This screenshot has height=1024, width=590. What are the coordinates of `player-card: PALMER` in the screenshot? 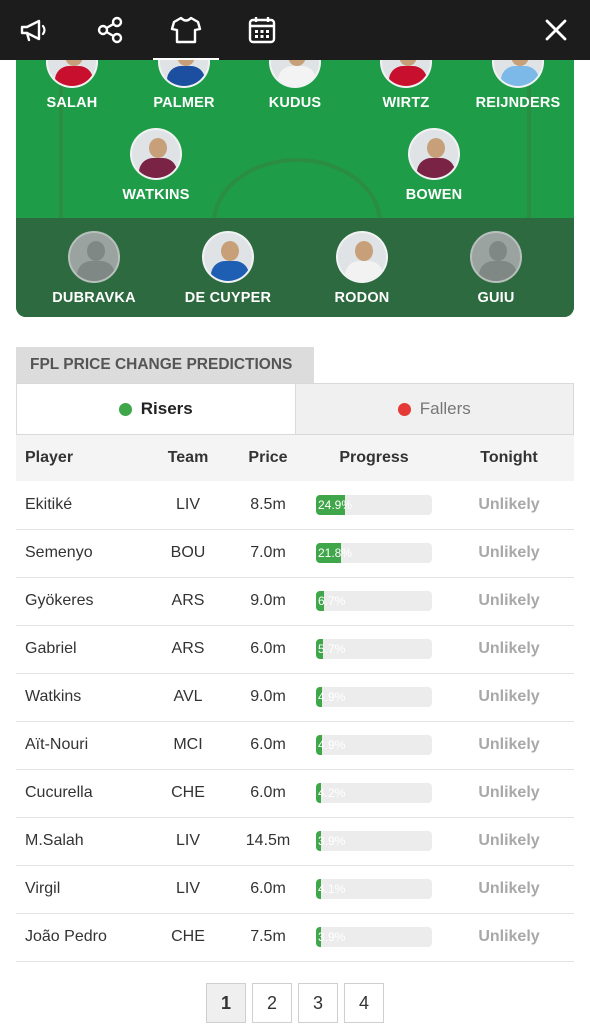 It's located at (184, 85).